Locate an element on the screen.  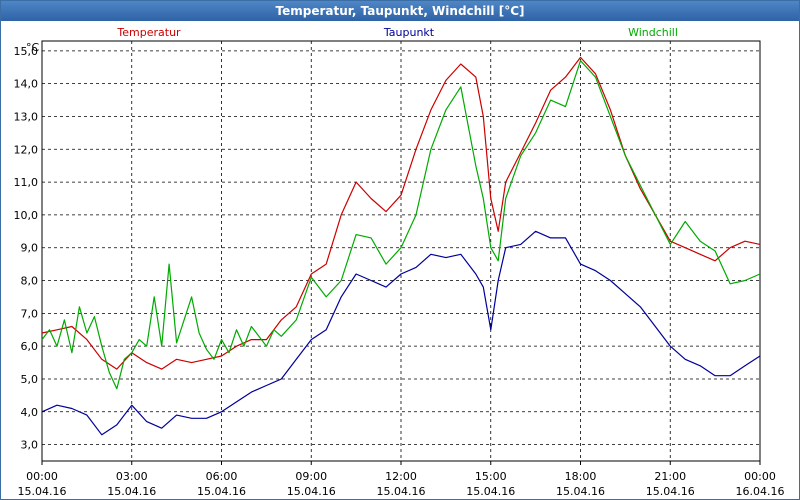
y-tick-label: 4,0 is located at coordinates (30, 412).